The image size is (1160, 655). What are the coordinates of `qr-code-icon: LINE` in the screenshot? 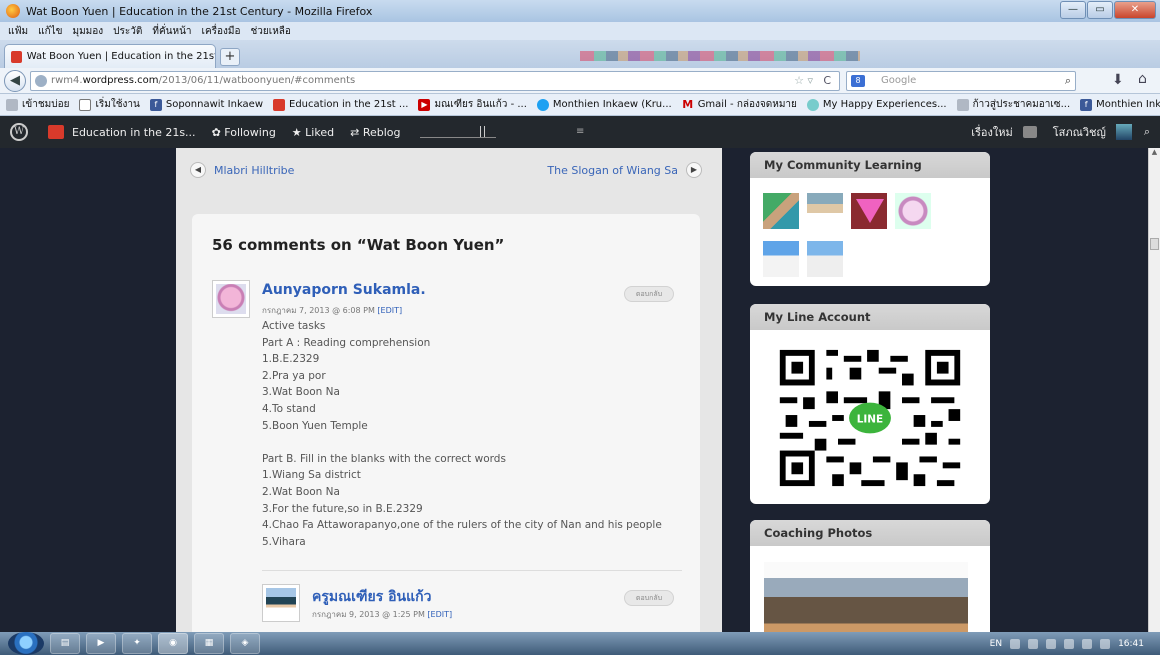 It's located at (870, 418).